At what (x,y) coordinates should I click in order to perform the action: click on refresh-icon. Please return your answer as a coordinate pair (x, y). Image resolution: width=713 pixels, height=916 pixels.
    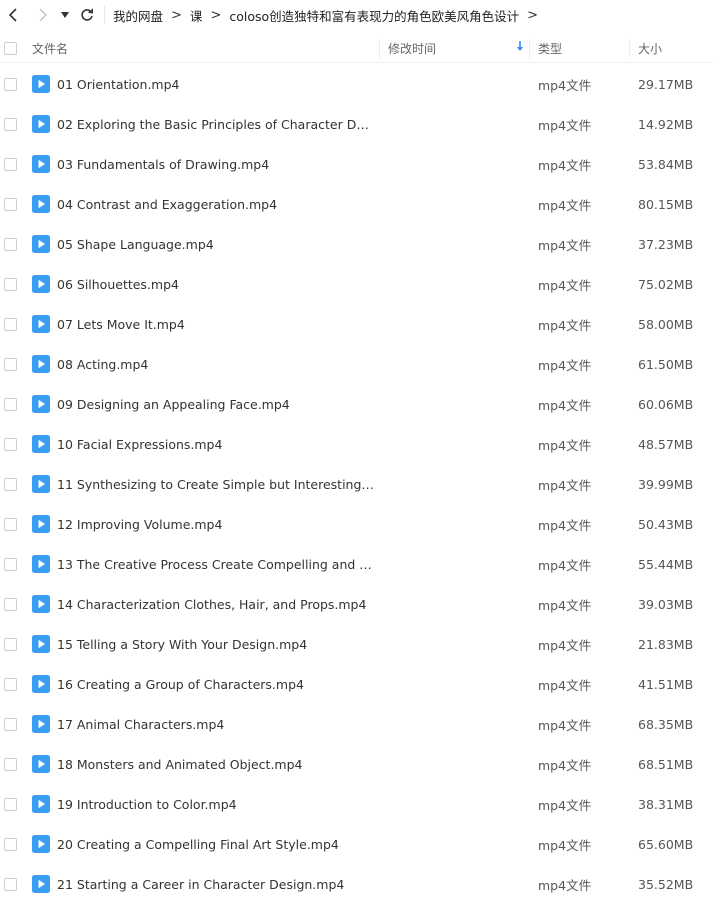
    Looking at the image, I should click on (87, 14).